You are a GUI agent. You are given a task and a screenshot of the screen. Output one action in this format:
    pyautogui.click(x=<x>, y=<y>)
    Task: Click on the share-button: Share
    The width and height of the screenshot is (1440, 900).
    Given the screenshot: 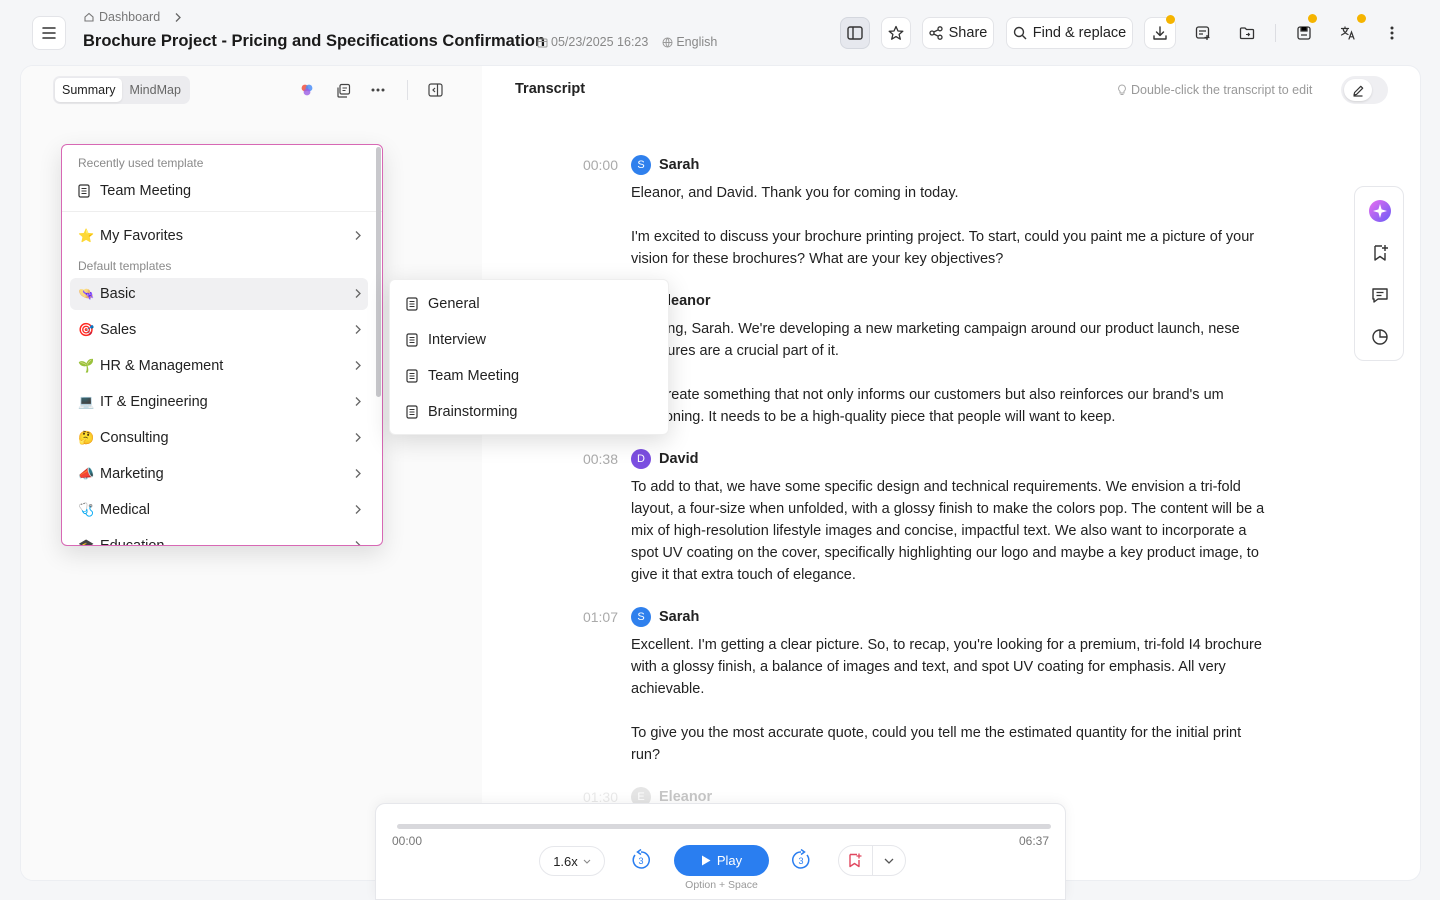 What is the action you would take?
    pyautogui.click(x=958, y=33)
    